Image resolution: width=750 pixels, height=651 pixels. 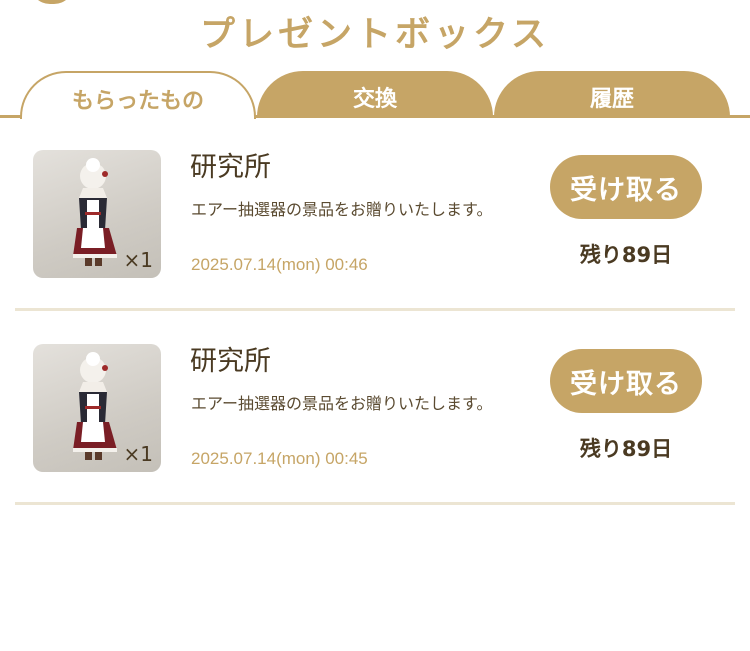 What do you see at coordinates (375, 503) in the screenshot?
I see `item-divider` at bounding box center [375, 503].